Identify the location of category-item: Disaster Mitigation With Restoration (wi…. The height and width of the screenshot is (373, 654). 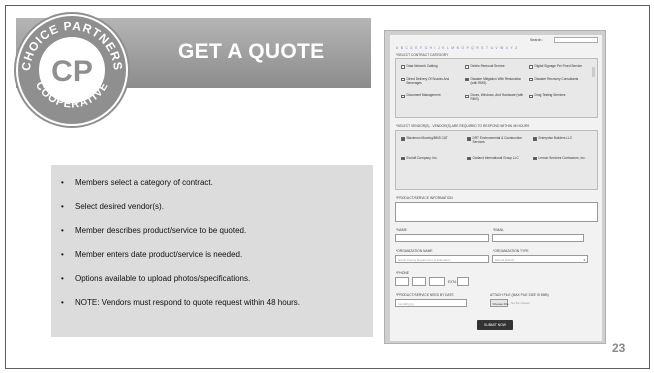
(495, 81).